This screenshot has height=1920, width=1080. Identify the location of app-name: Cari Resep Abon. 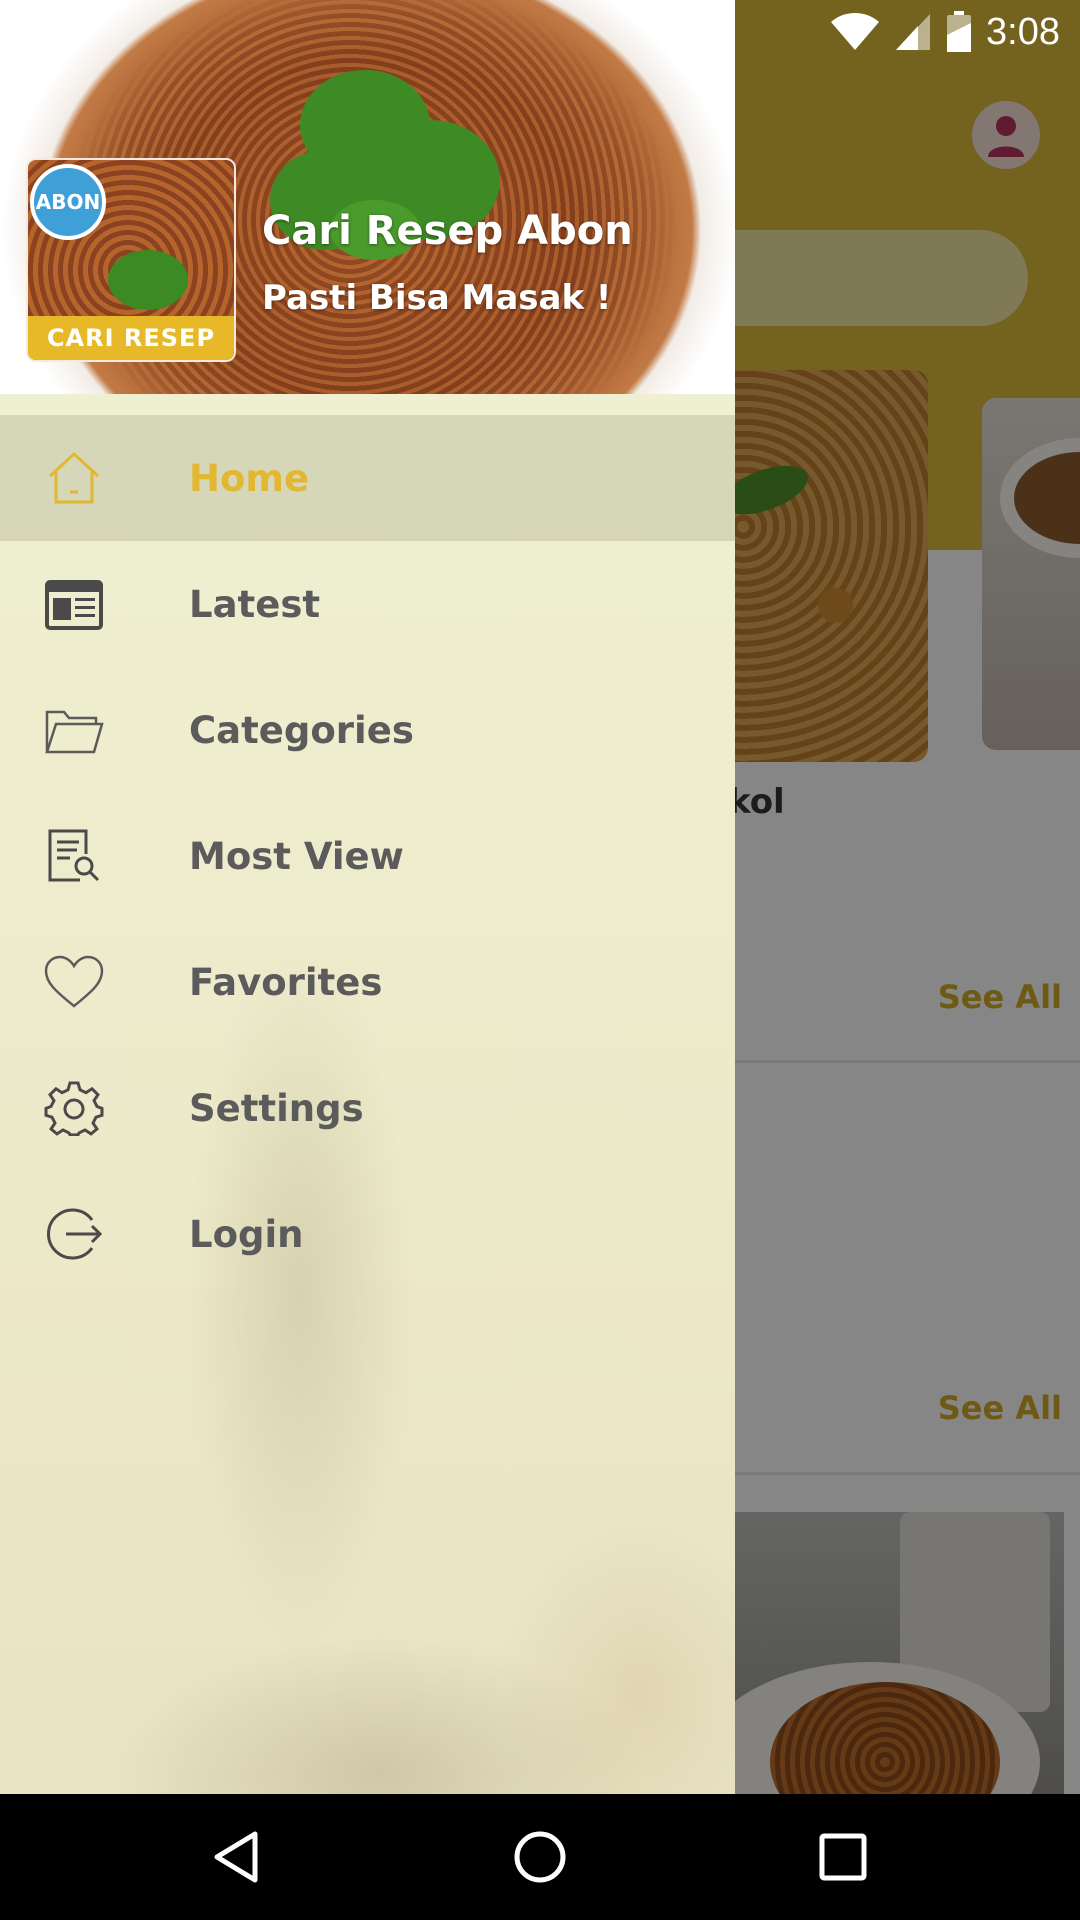
(447, 231).